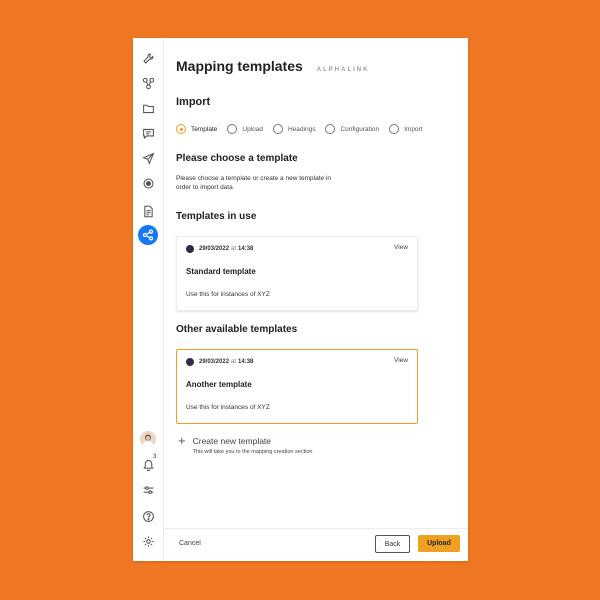 The height and width of the screenshot is (600, 600). Describe the element at coordinates (439, 543) in the screenshot. I see `upload-button: Upload` at that location.